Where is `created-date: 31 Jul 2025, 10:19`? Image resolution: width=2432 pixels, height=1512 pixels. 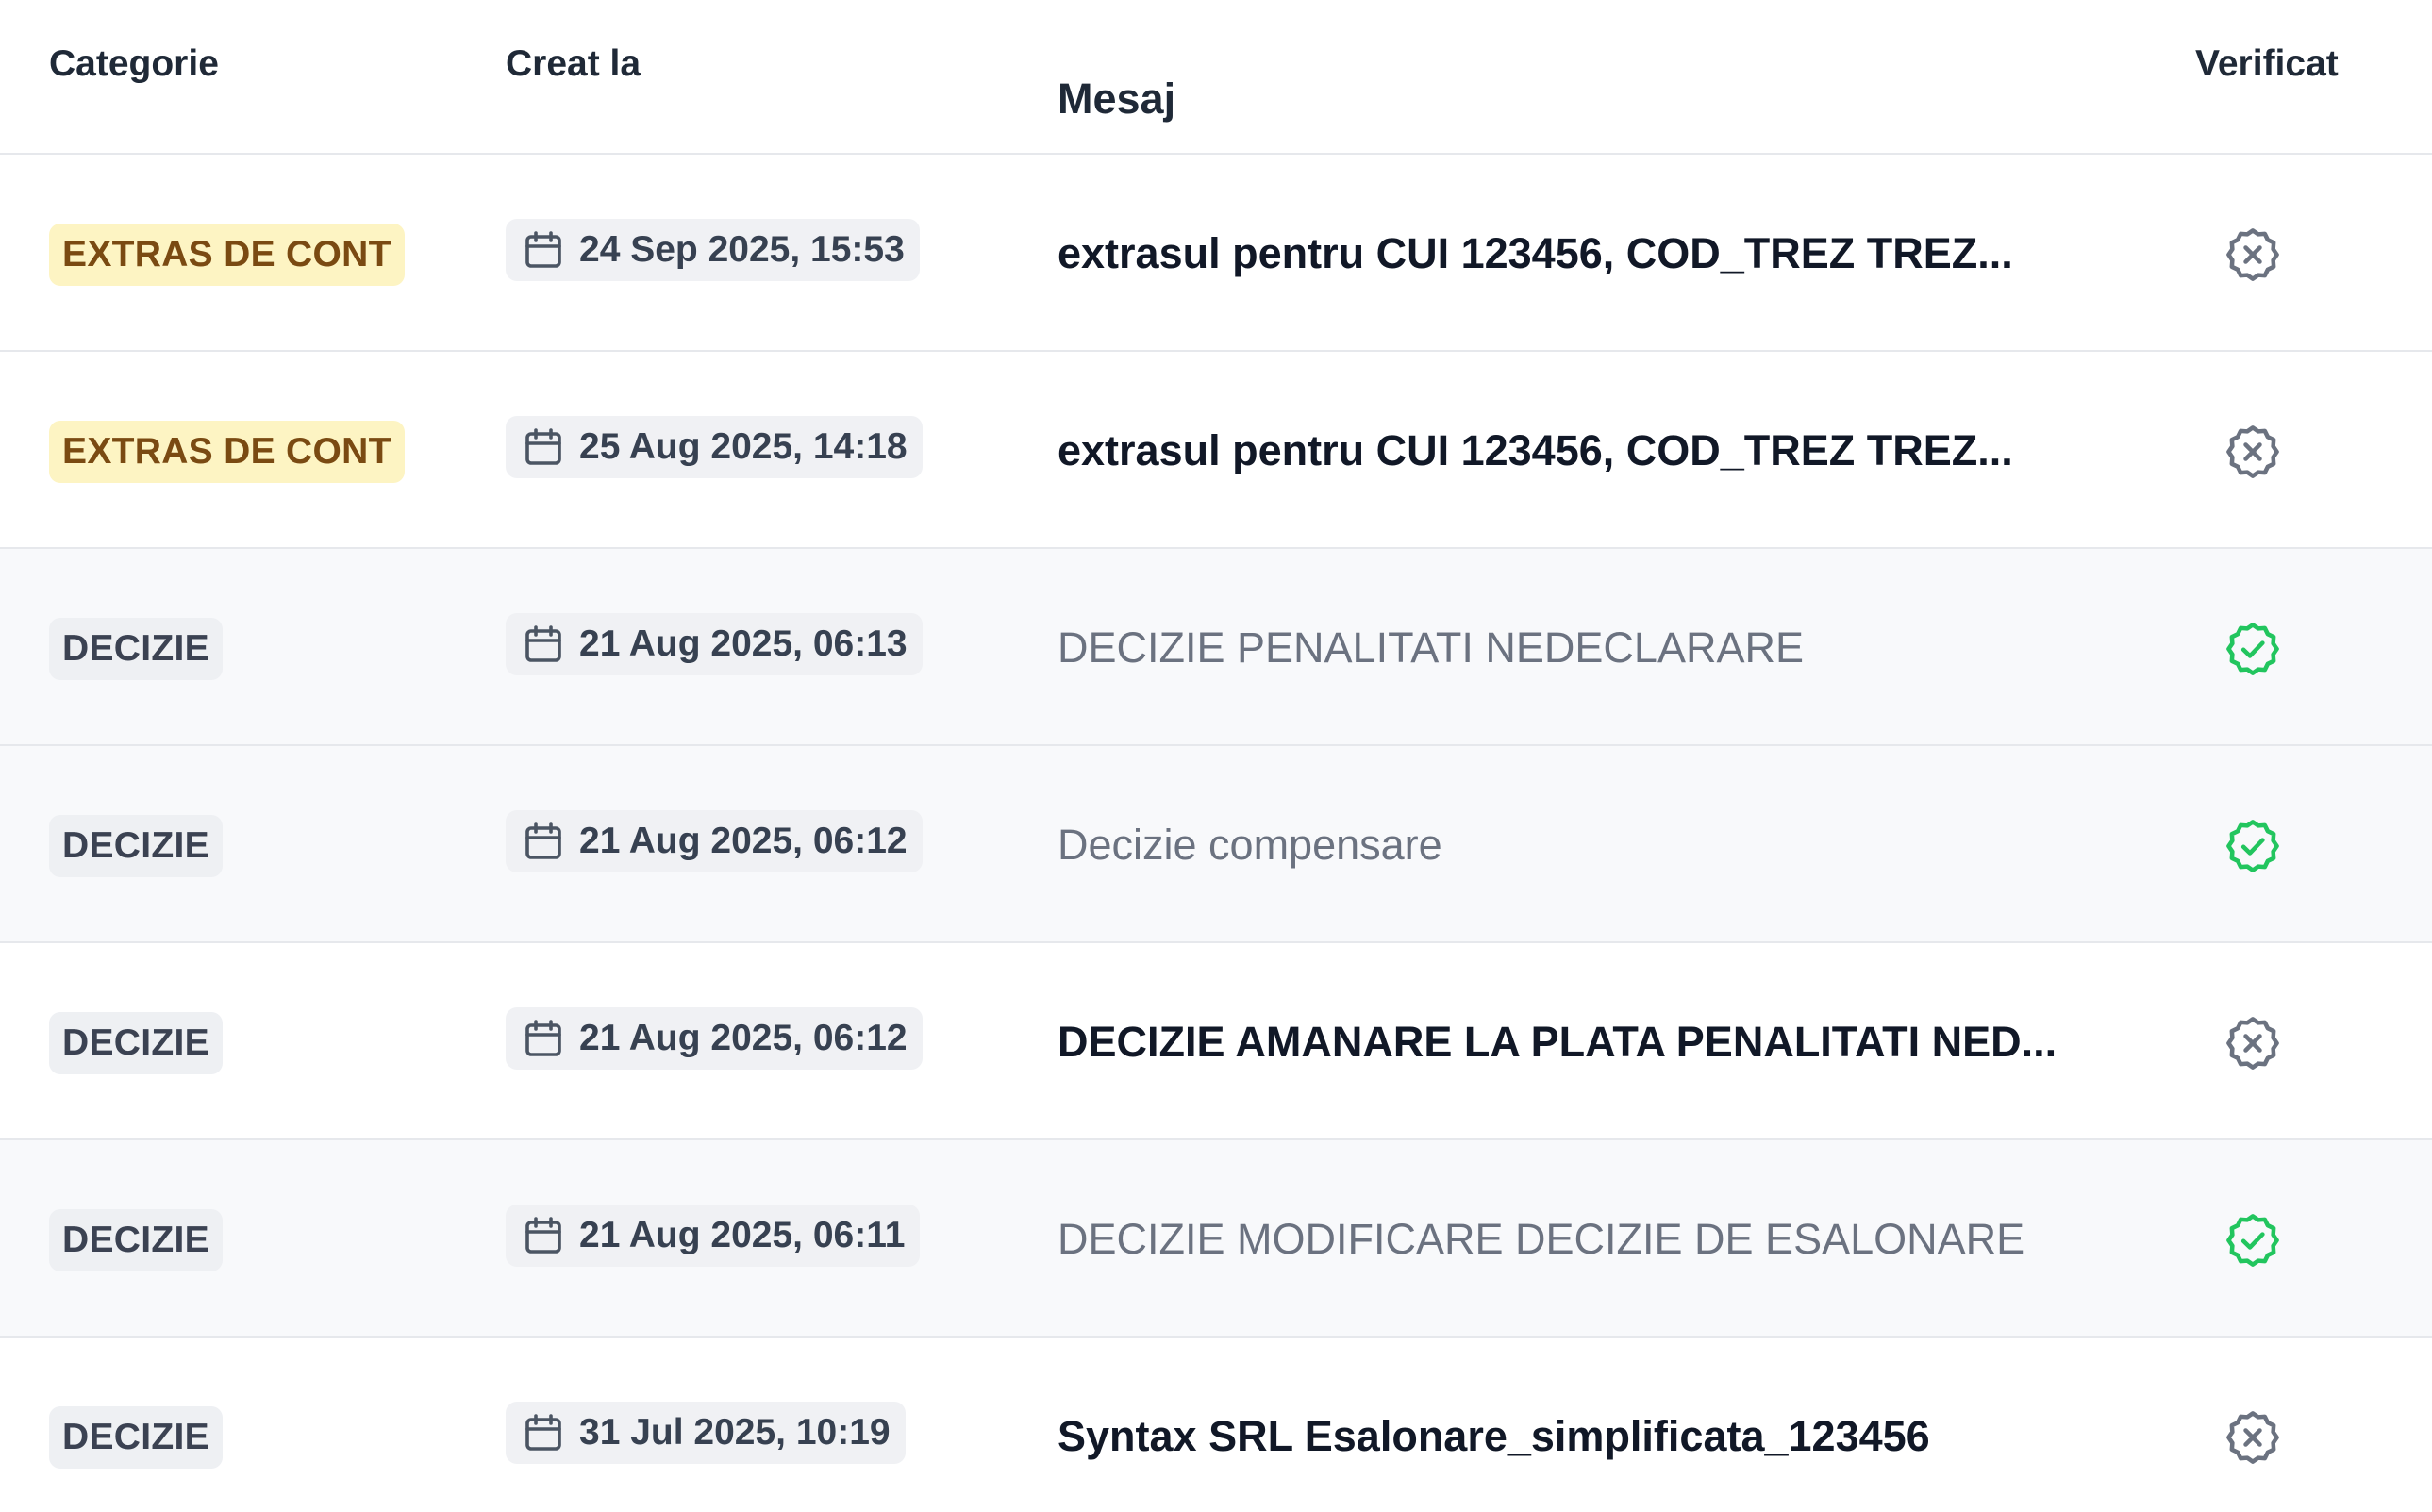 created-date: 31 Jul 2025, 10:19 is located at coordinates (735, 1432).